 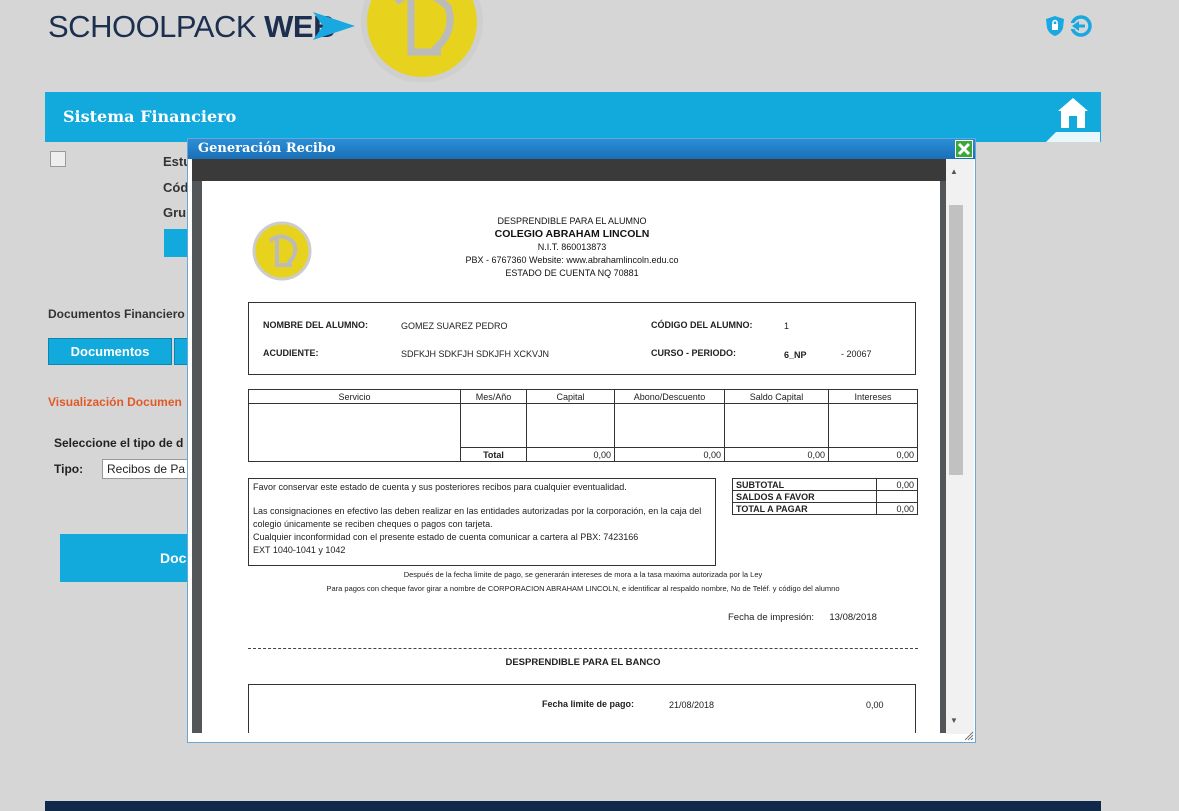 I want to click on finance-header-bar: Sistema Financiero, so click(x=573, y=117).